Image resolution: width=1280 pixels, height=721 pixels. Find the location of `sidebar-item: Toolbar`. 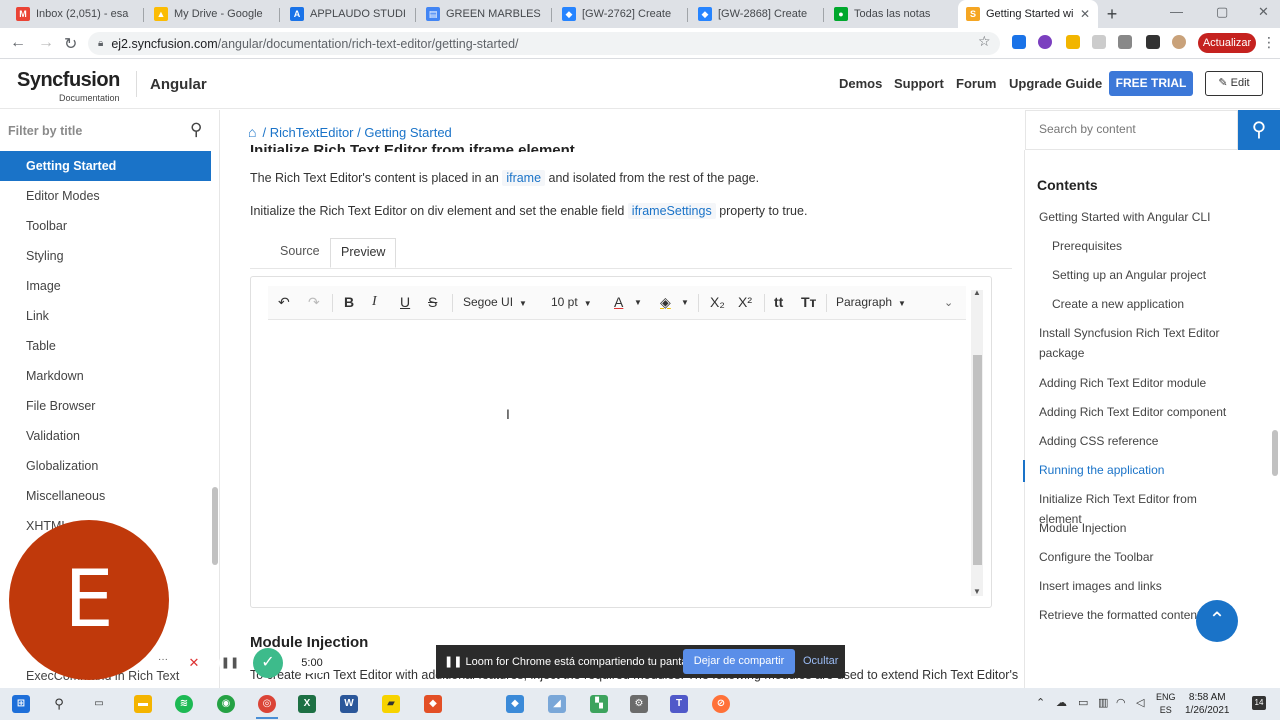

sidebar-item: Toolbar is located at coordinates (105, 226).